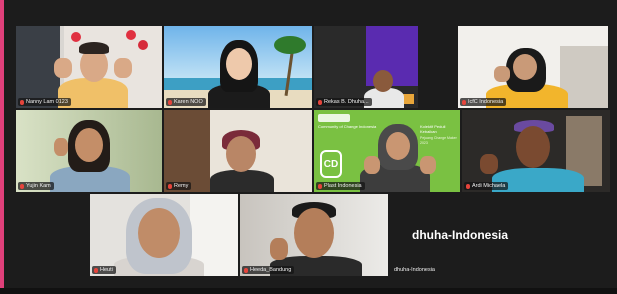 This screenshot has width=617, height=294. What do you see at coordinates (290, 45) in the screenshot?
I see `palm-leaves` at bounding box center [290, 45].